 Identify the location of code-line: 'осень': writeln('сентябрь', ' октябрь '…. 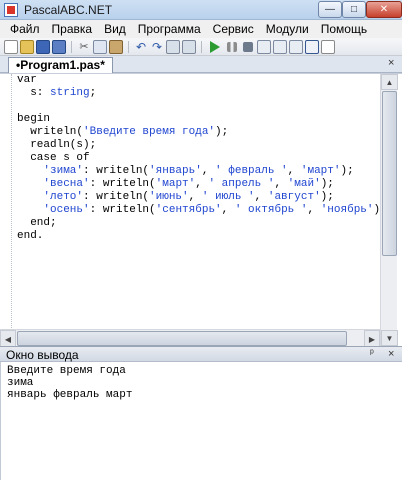
(198, 210).